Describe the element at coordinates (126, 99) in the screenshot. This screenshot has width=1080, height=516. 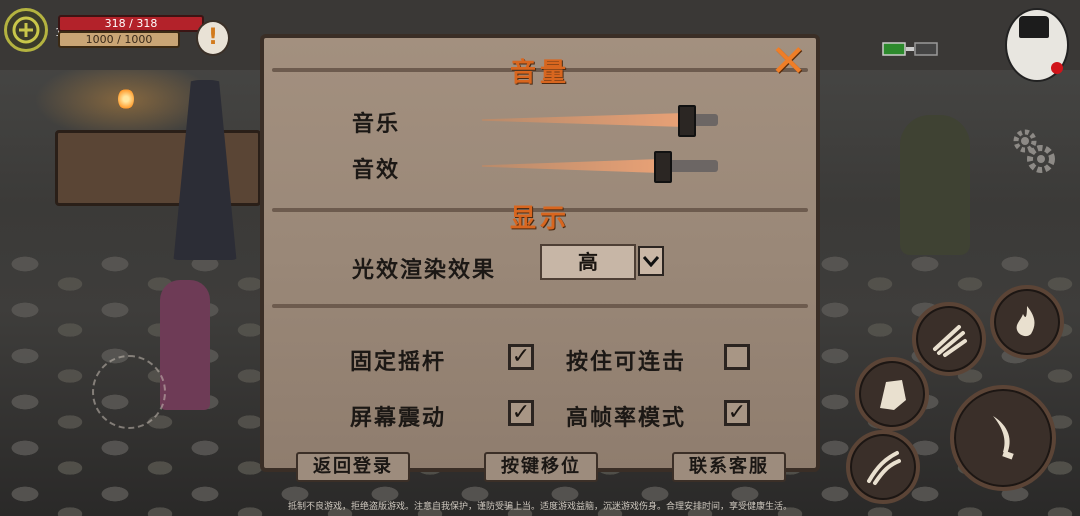
I see `candle-light` at that location.